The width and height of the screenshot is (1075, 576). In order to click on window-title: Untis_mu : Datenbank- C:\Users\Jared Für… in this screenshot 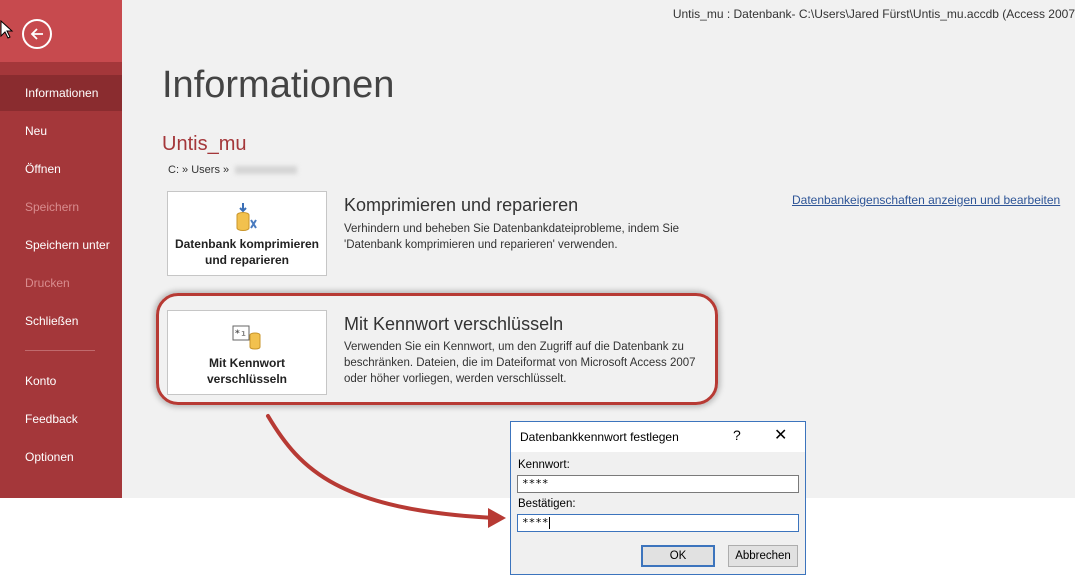, I will do `click(873, 14)`.